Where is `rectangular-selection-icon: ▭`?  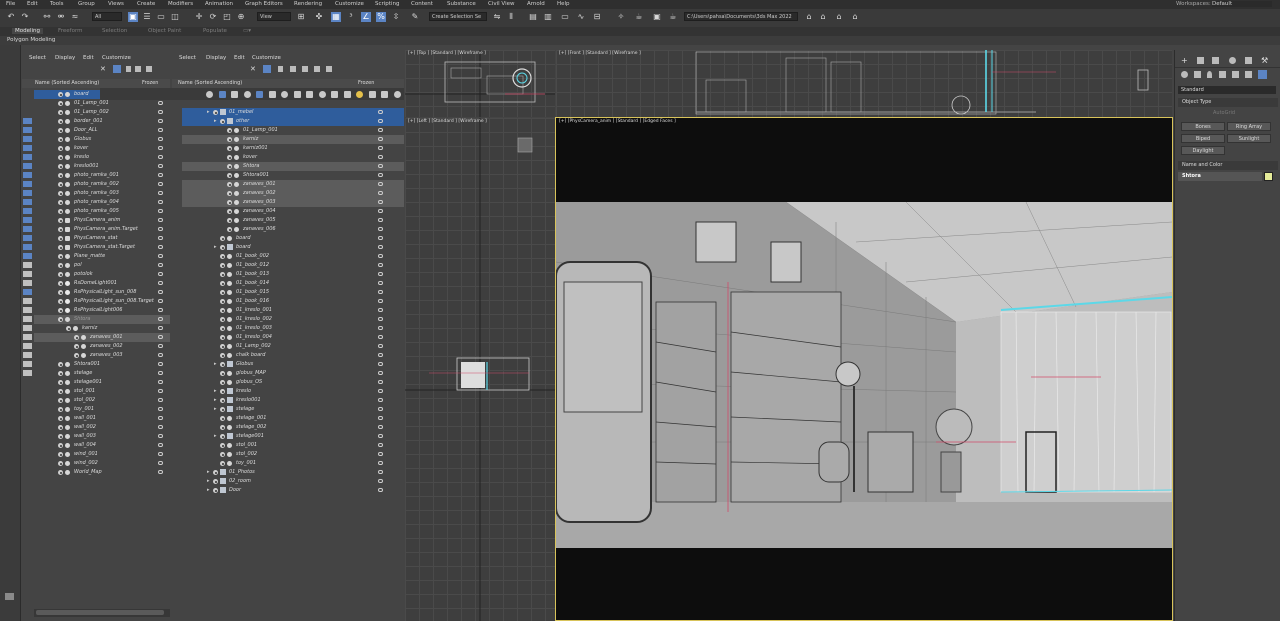
rectangular-selection-icon: ▭ is located at coordinates (161, 17).